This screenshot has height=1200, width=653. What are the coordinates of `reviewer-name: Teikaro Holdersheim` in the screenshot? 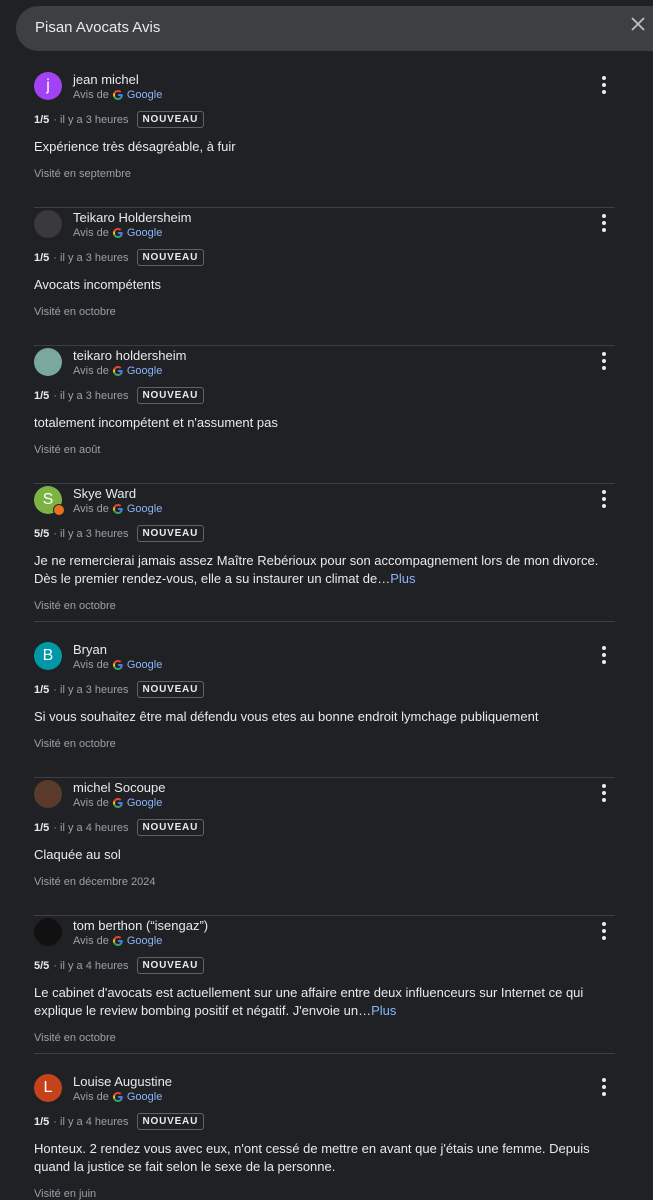 It's located at (132, 217).